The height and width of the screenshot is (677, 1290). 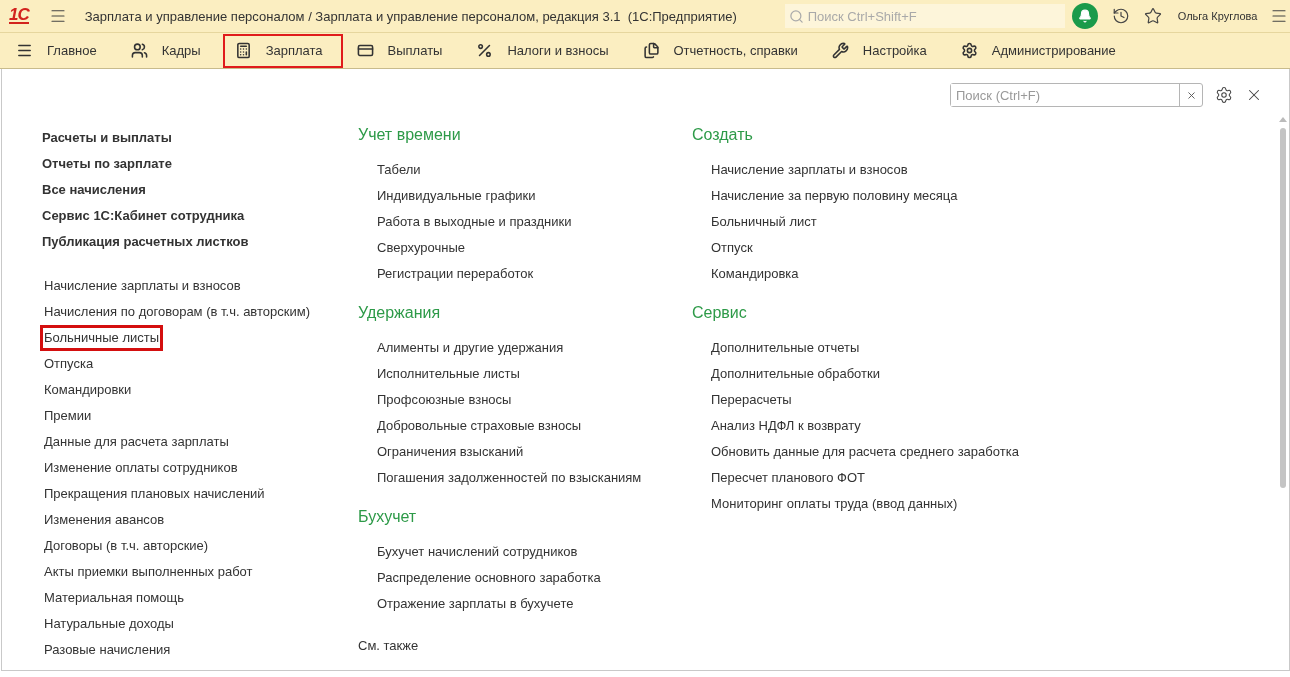 What do you see at coordinates (525, 646) in the screenshot?
I see `see-also-label: См. также` at bounding box center [525, 646].